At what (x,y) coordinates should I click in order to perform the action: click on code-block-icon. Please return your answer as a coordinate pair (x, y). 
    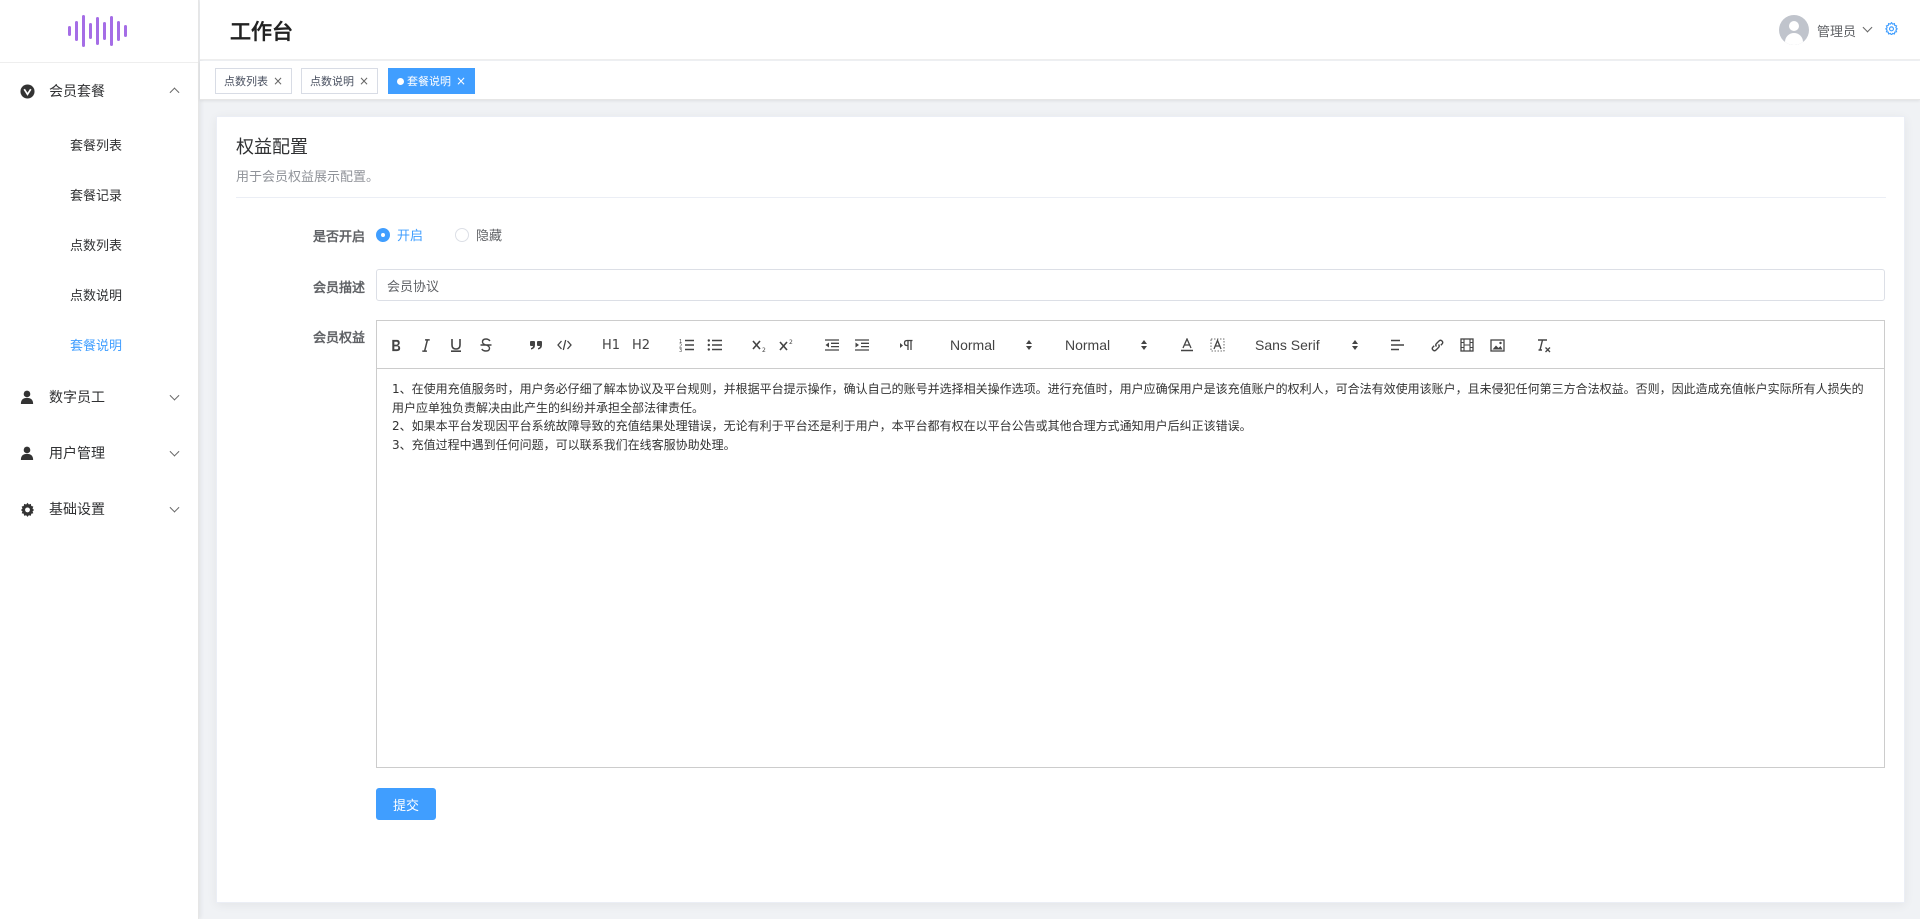
    Looking at the image, I should click on (564, 345).